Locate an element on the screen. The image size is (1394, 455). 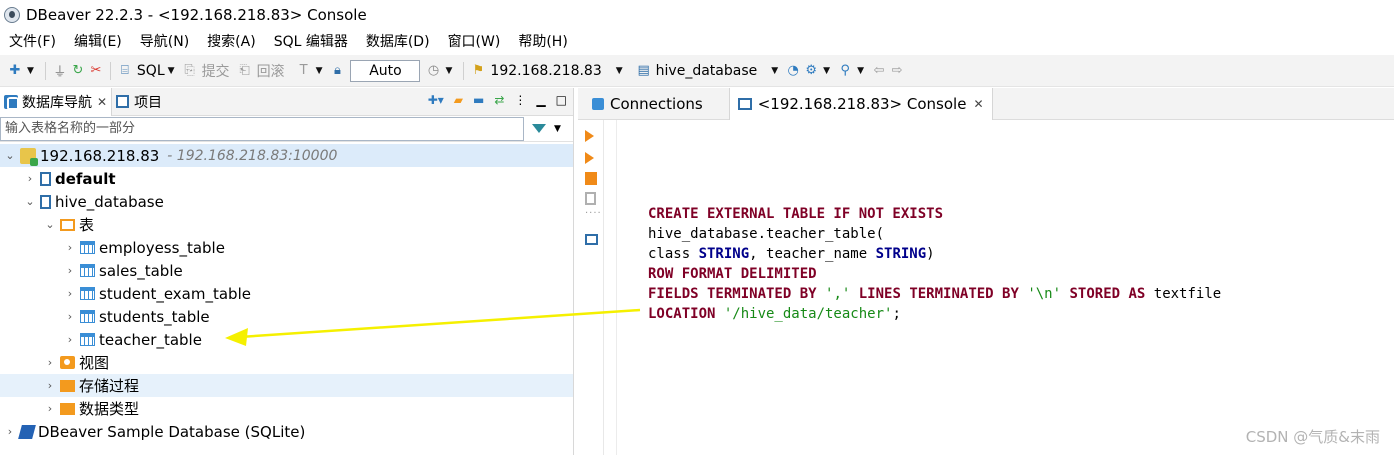
new-connection-icon: ✚▾ is located at coordinates (436, 100).